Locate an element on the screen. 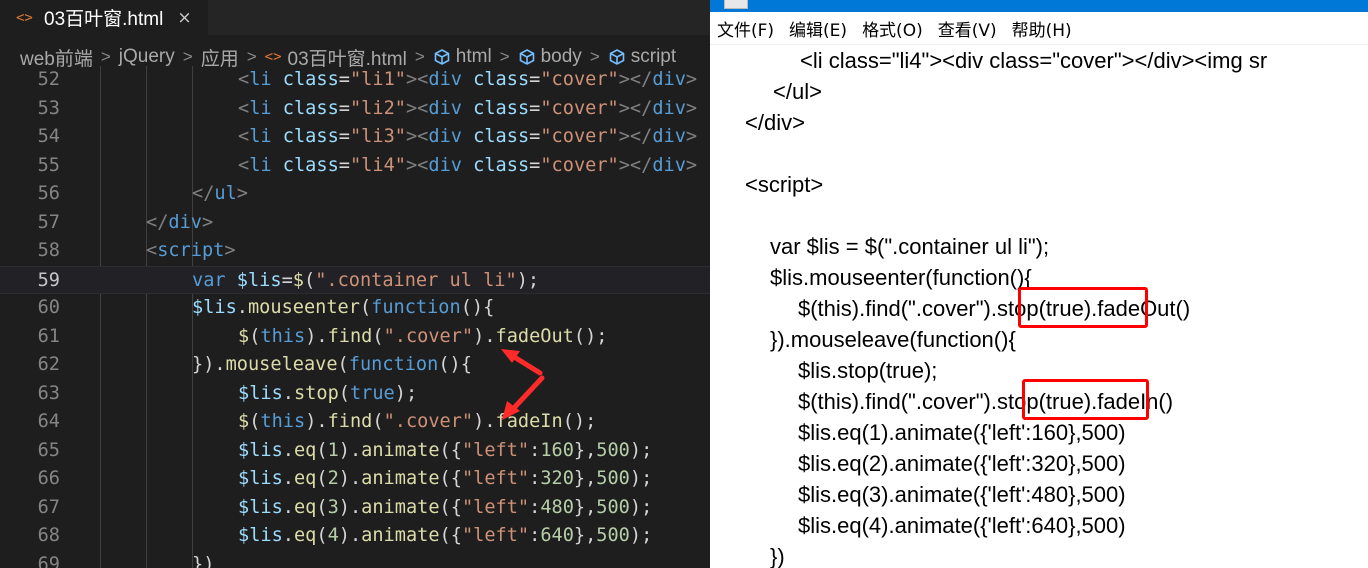  code-line: 66 $lis.eq(2).animate({"left":320},500); is located at coordinates (355, 479).